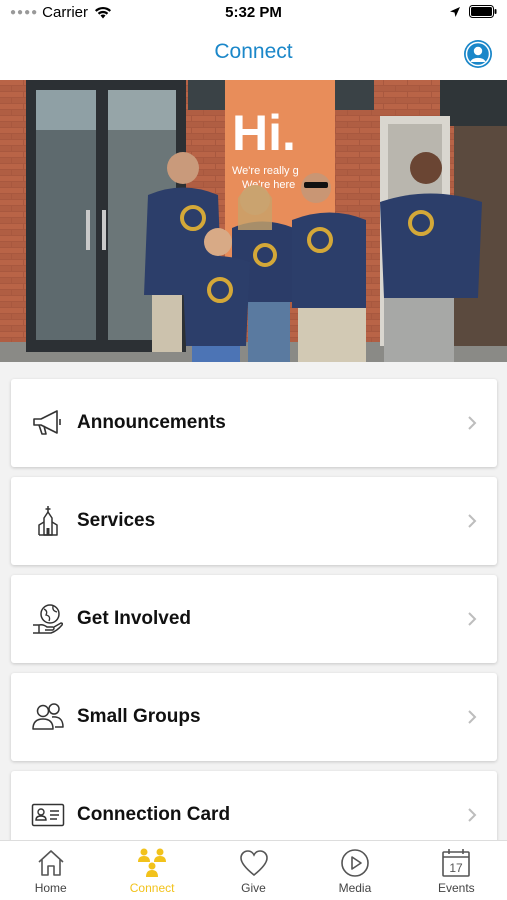 The width and height of the screenshot is (507, 900). I want to click on menu-item-small-groups: Small Groups, so click(254, 717).